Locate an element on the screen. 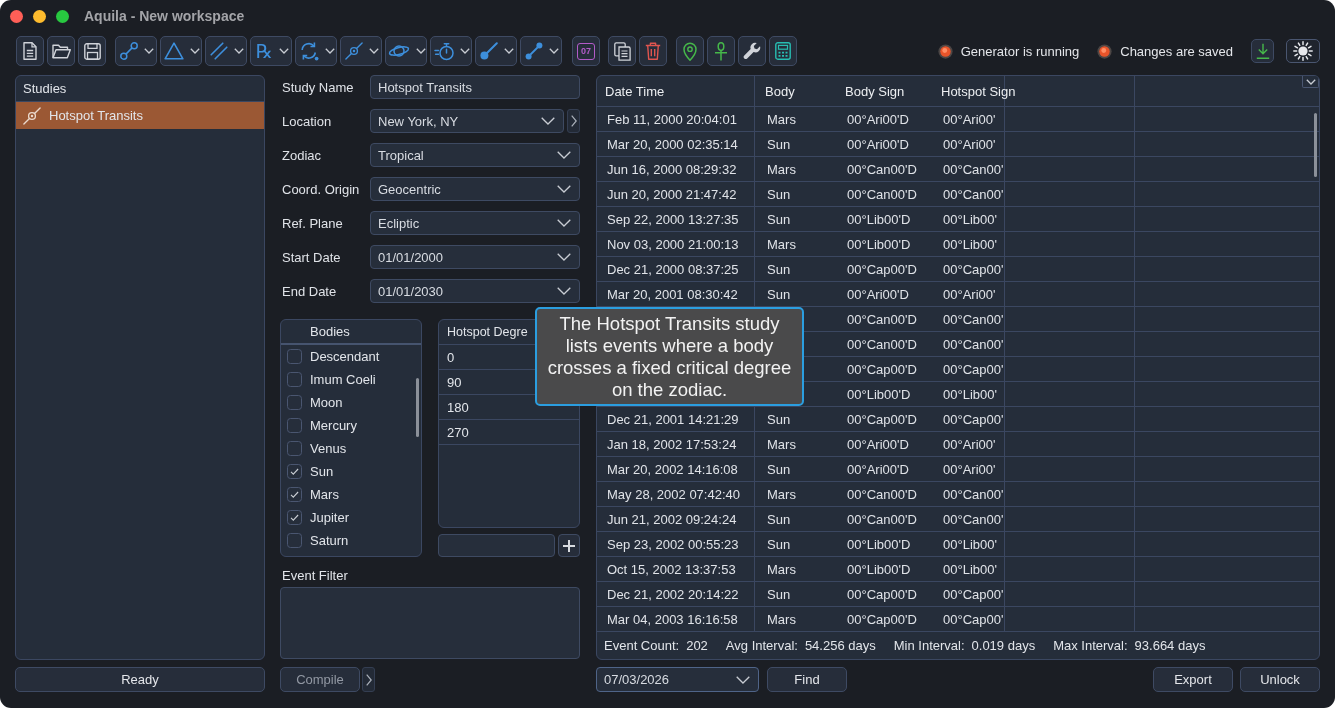  plus-icon is located at coordinates (569, 545).